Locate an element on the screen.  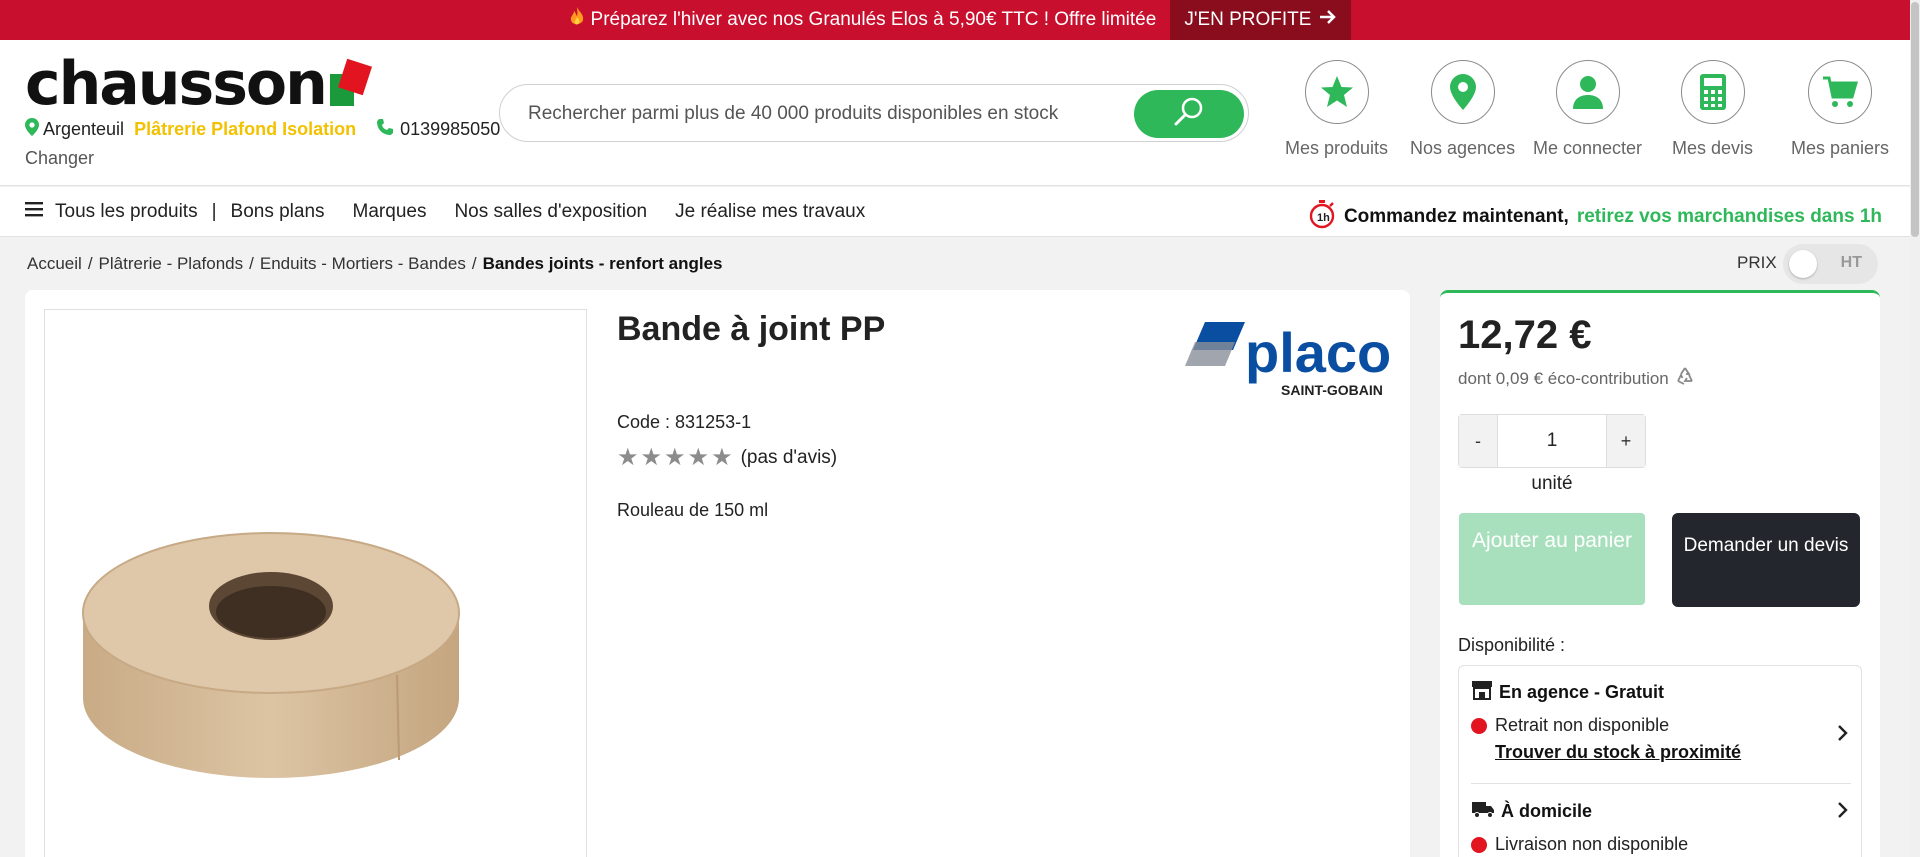
divider is located at coordinates (1661, 783).